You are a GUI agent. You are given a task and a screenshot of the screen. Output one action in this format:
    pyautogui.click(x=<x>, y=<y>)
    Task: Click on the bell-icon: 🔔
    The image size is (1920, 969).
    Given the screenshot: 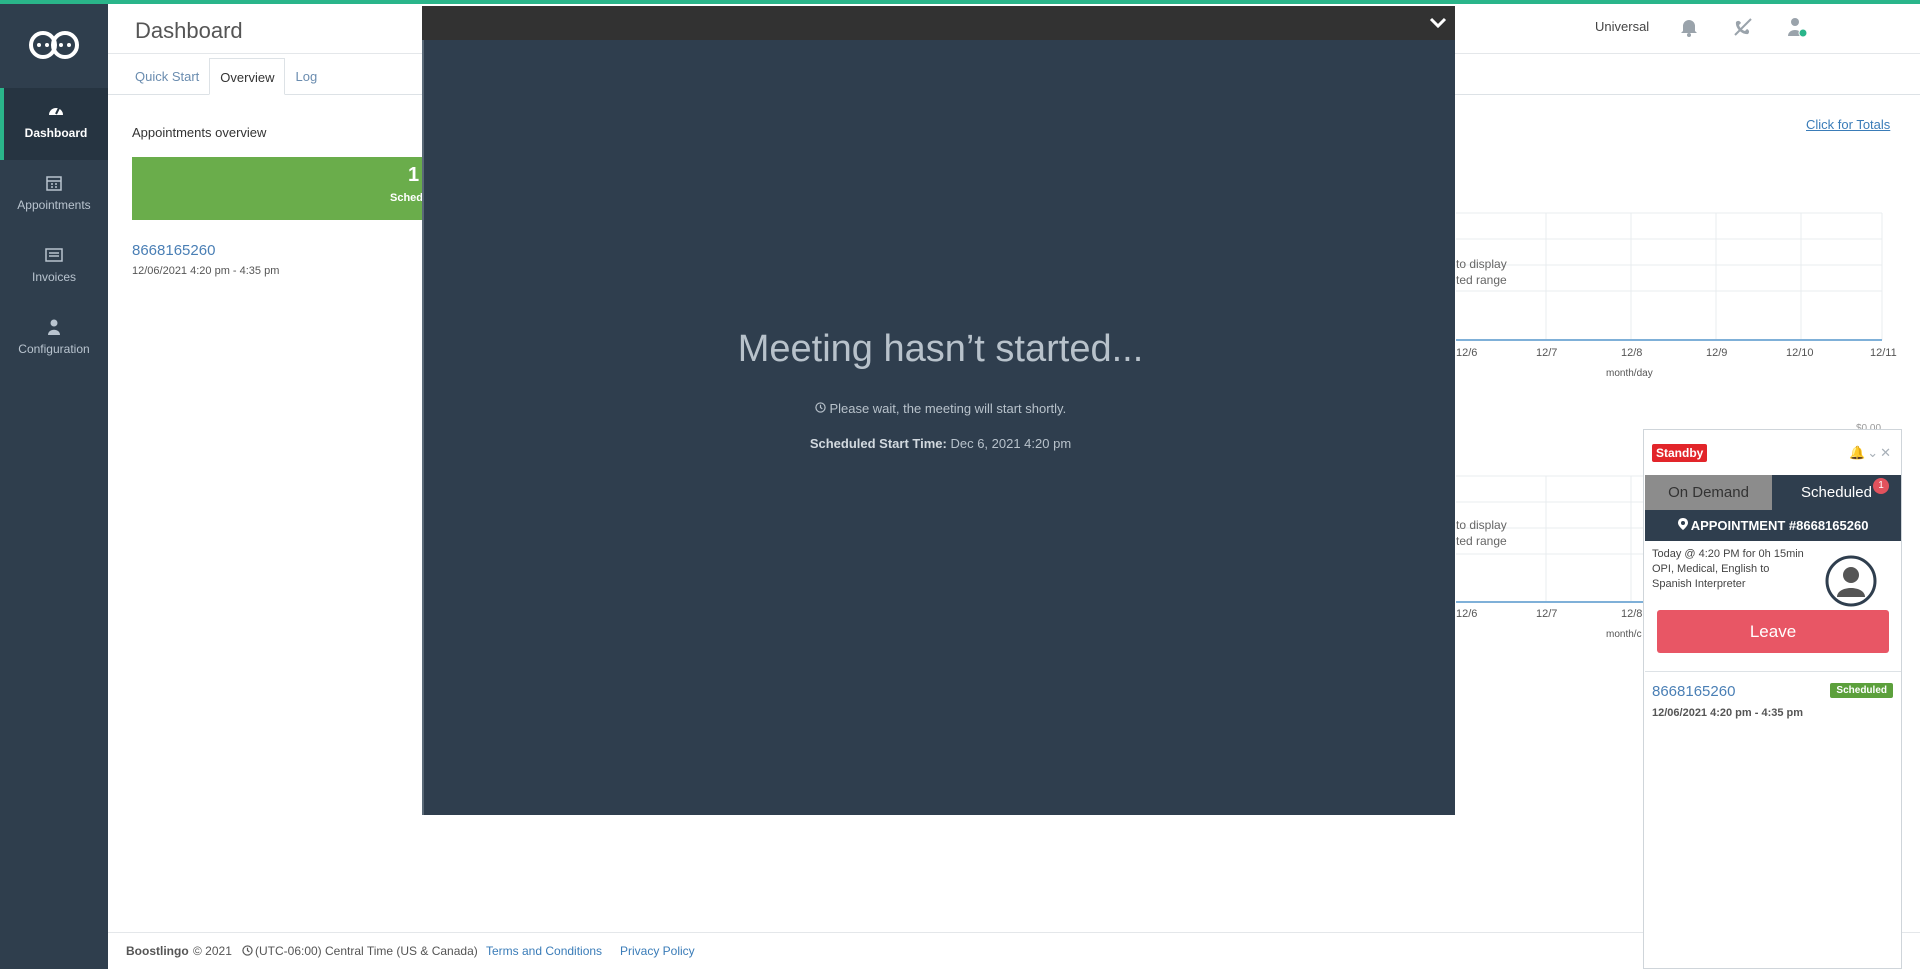 What is the action you would take?
    pyautogui.click(x=1857, y=452)
    